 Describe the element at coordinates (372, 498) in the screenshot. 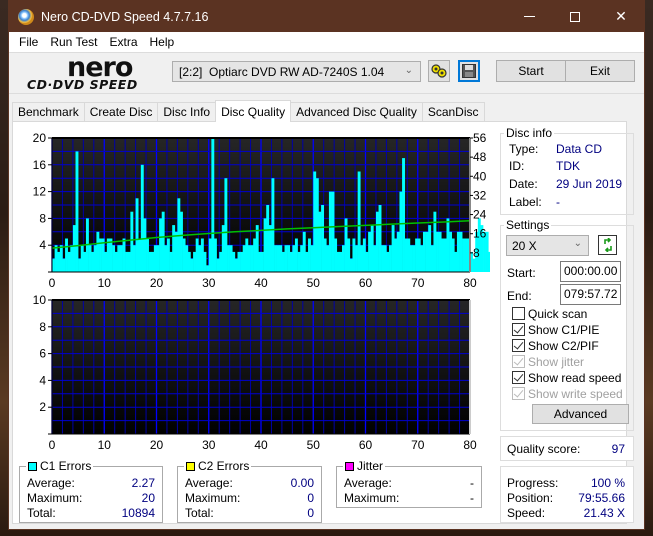

I see `jitter-maximum-label: Maximum:` at that location.